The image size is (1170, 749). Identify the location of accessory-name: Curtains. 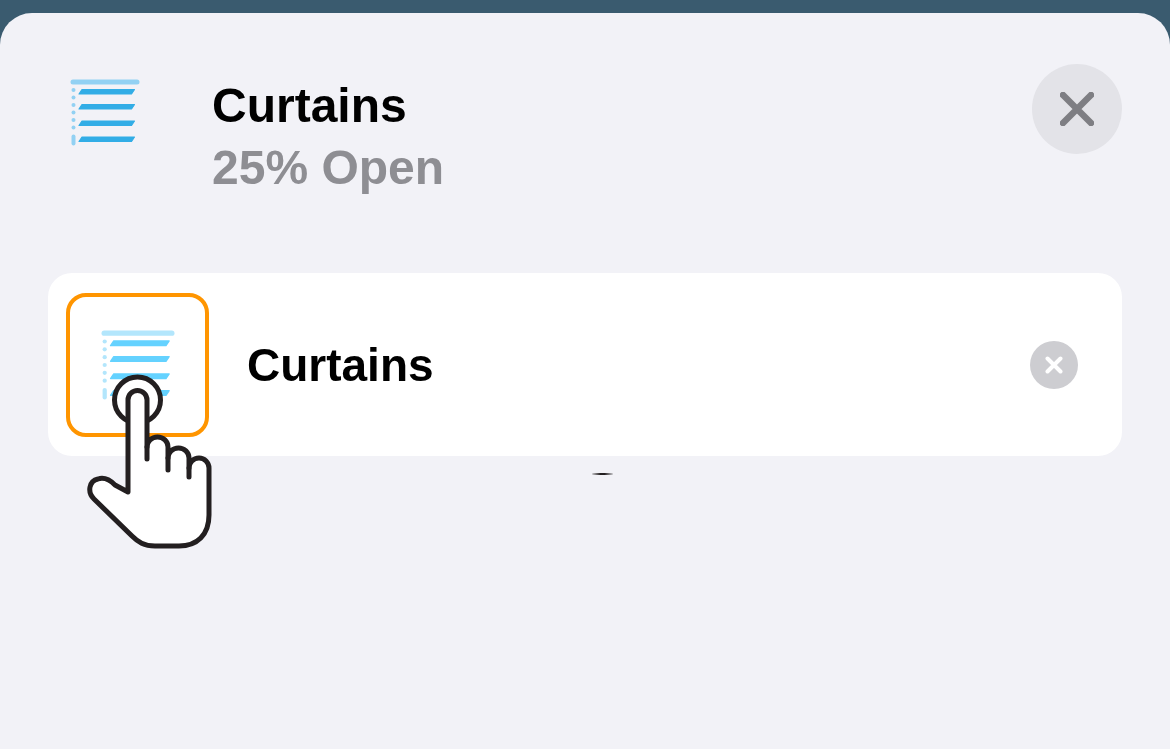
(341, 364).